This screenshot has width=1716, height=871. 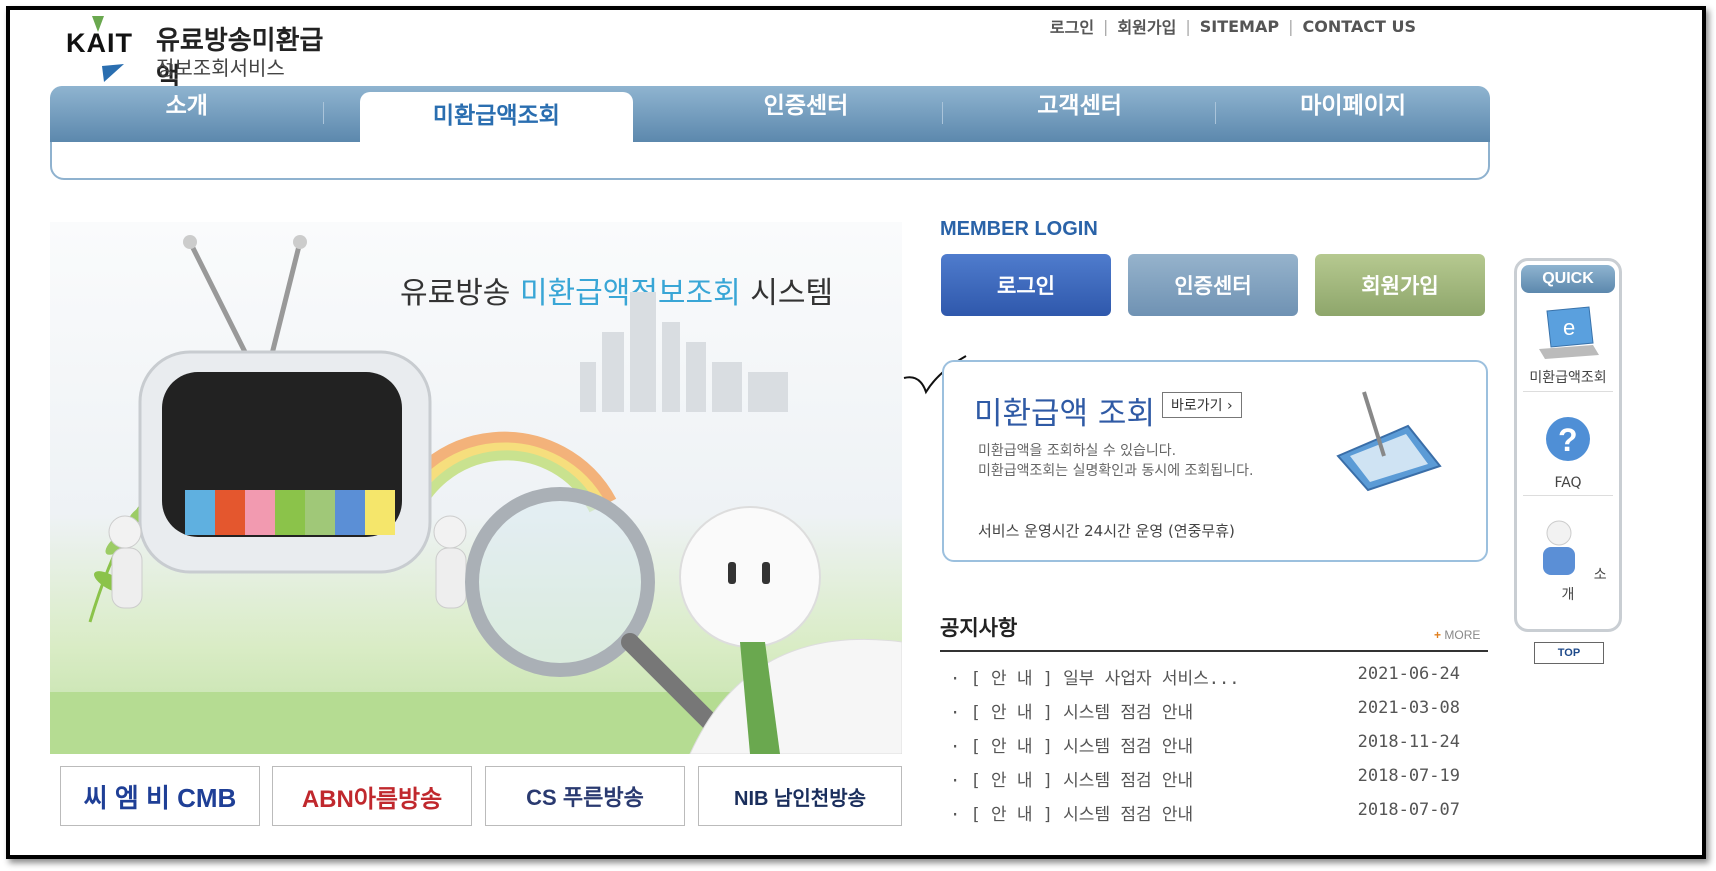 What do you see at coordinates (1353, 114) in the screenshot?
I see `nav-mypage: 마이페이지` at bounding box center [1353, 114].